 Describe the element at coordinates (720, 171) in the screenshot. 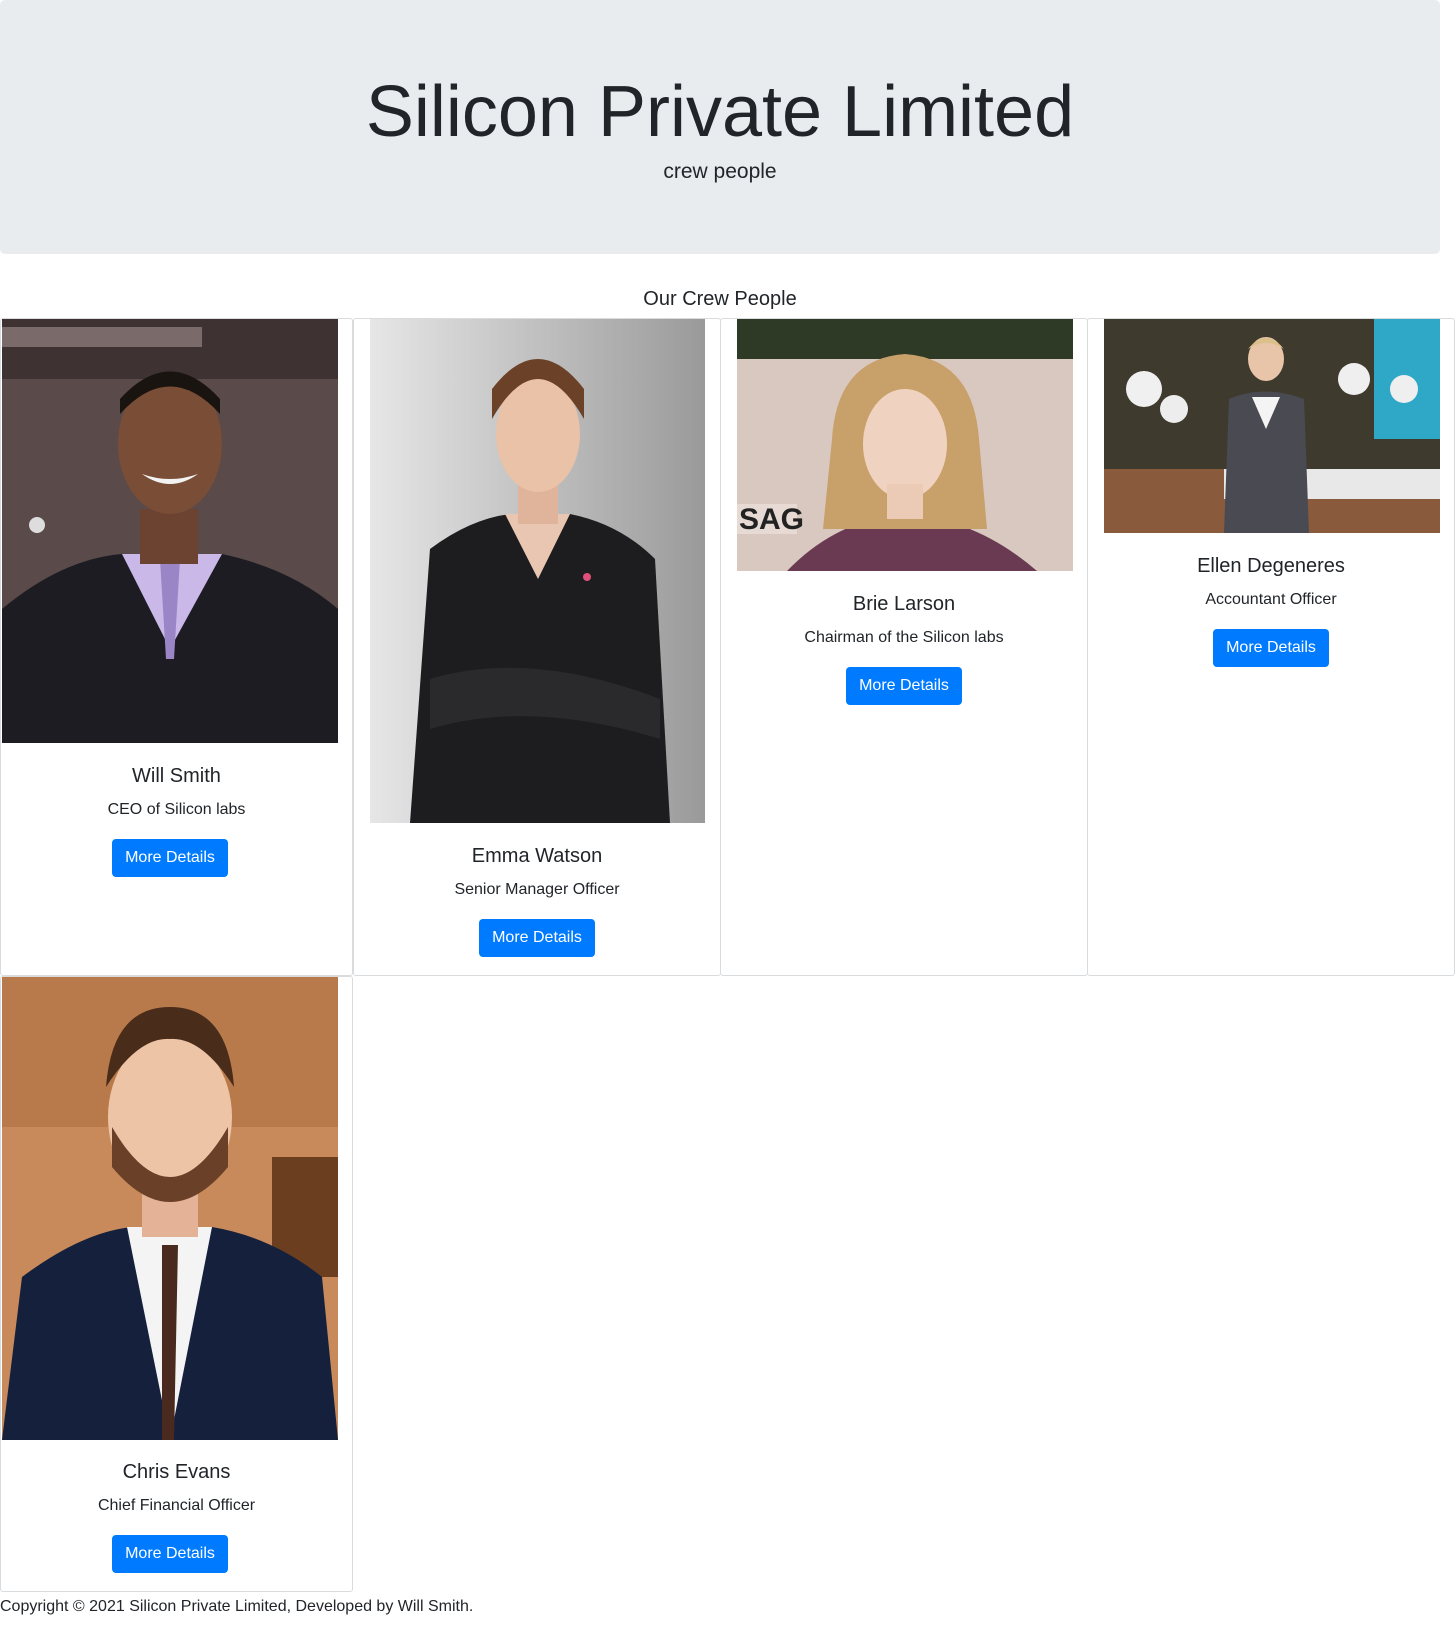

I see `page-subtitle: crew people` at that location.